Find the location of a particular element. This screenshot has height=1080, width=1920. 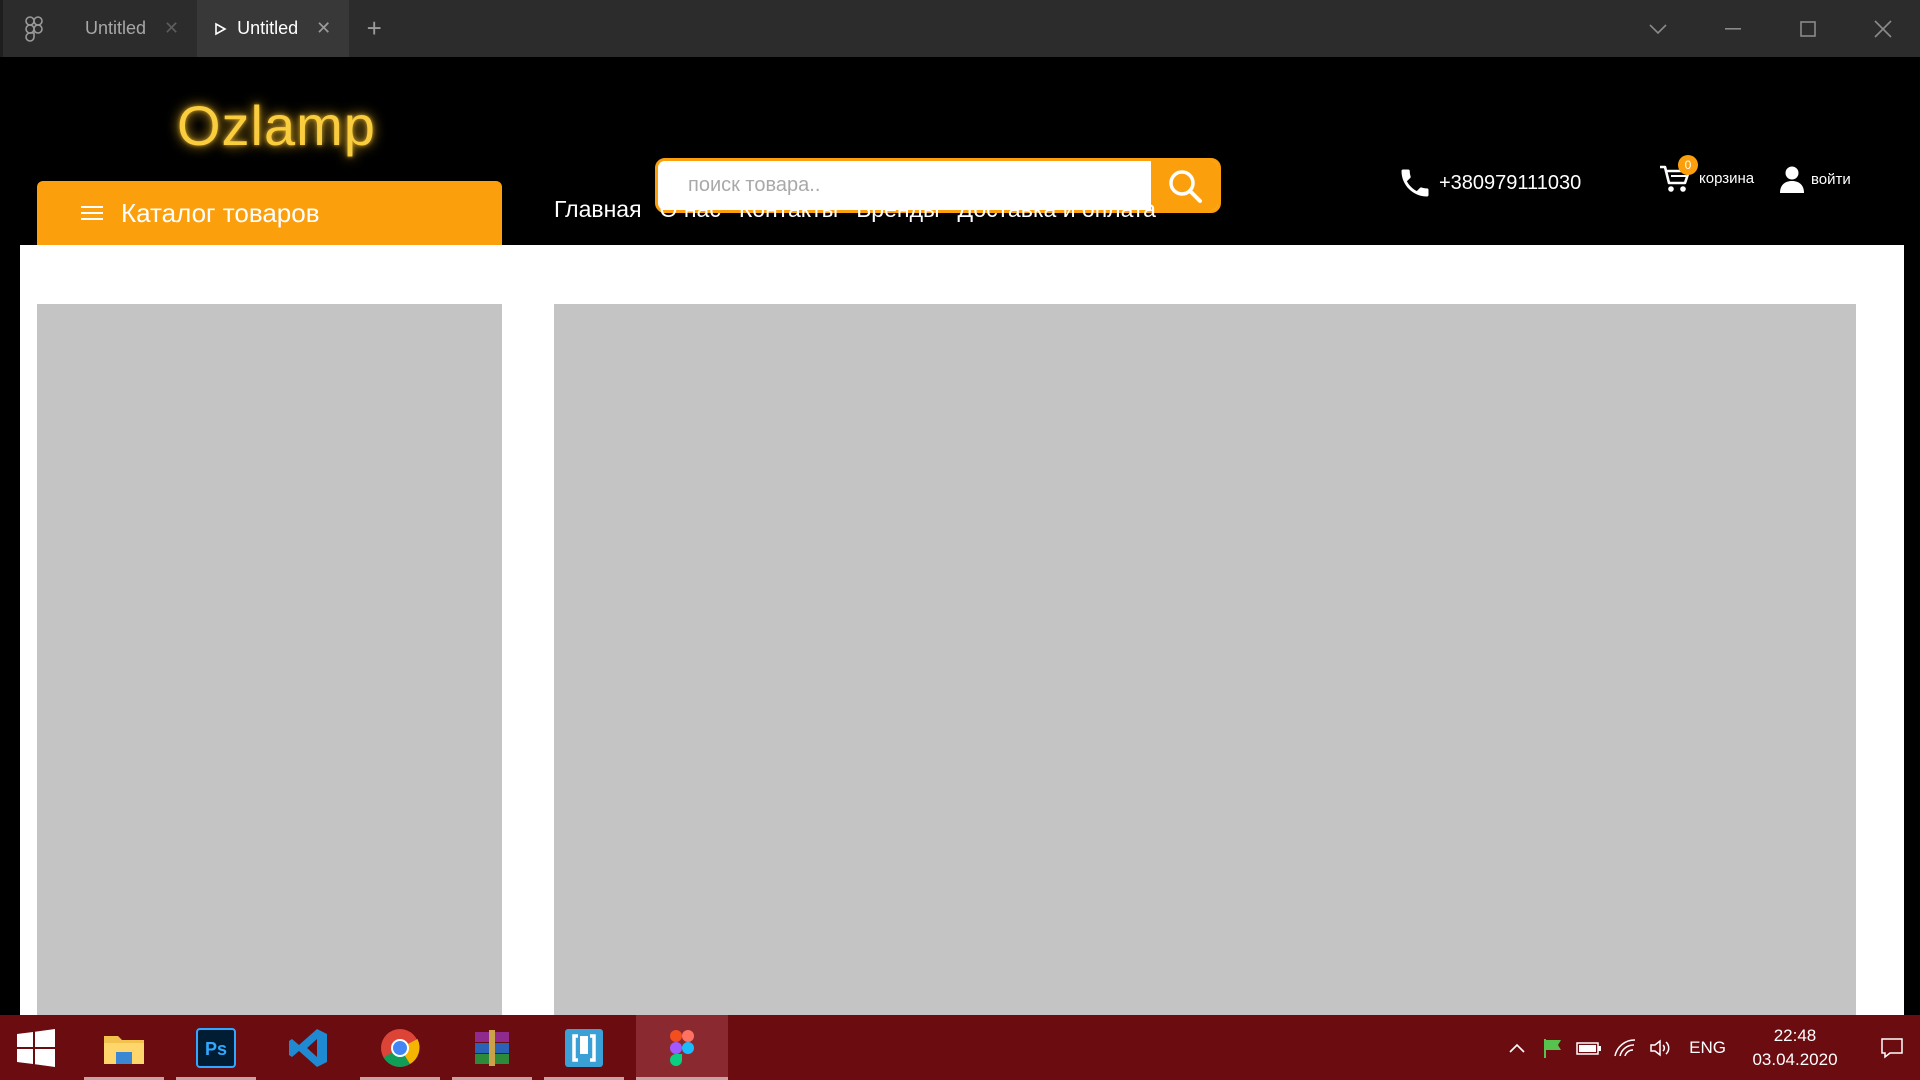

cart-link: 0 корзина is located at coordinates (1706, 175).